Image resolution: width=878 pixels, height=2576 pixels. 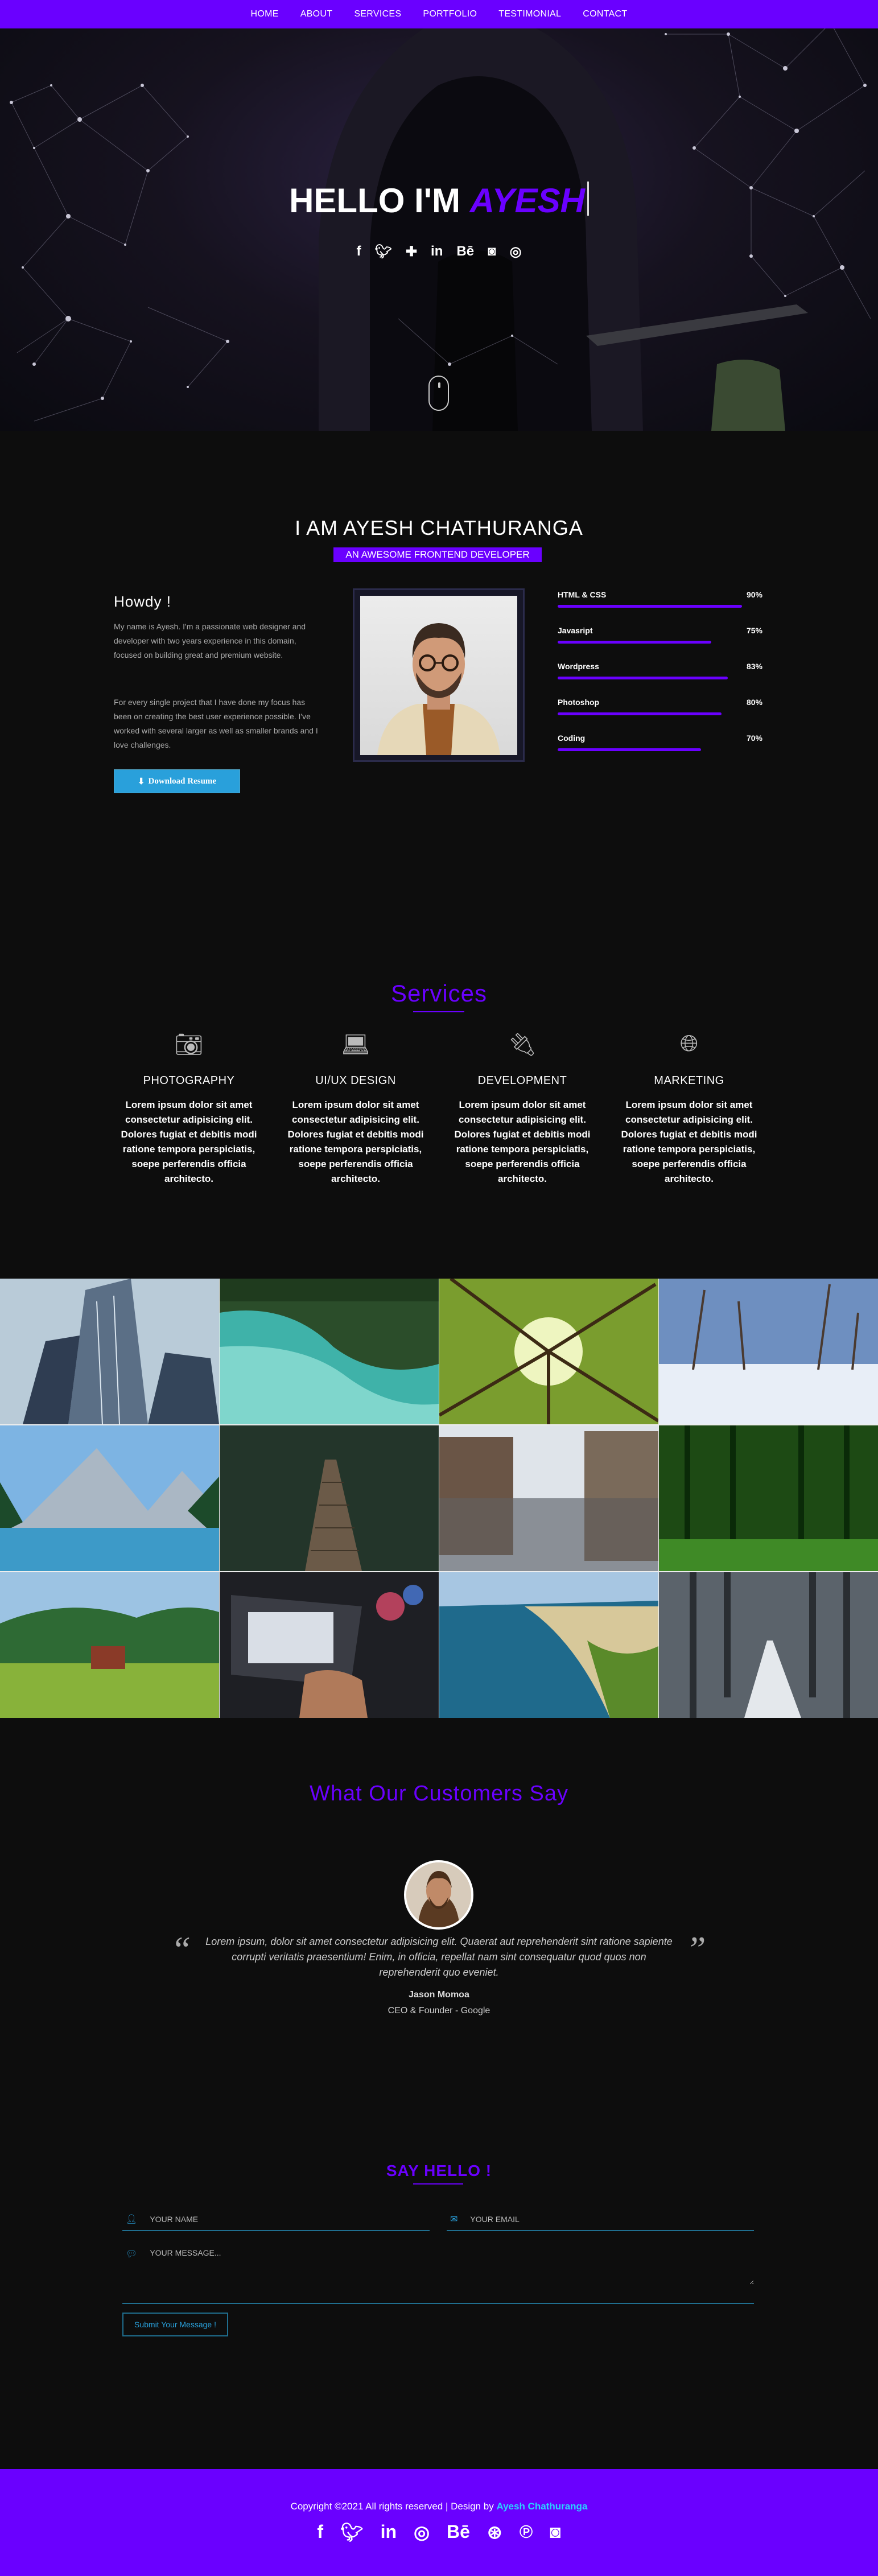 What do you see at coordinates (754, 702) in the screenshot?
I see `skill-percent: 80%` at bounding box center [754, 702].